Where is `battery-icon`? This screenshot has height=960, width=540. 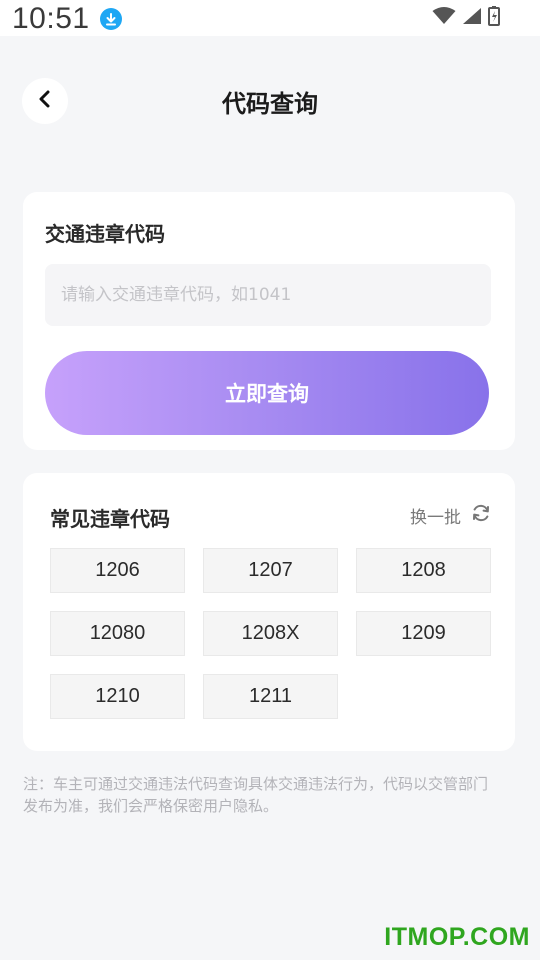 battery-icon is located at coordinates (494, 16).